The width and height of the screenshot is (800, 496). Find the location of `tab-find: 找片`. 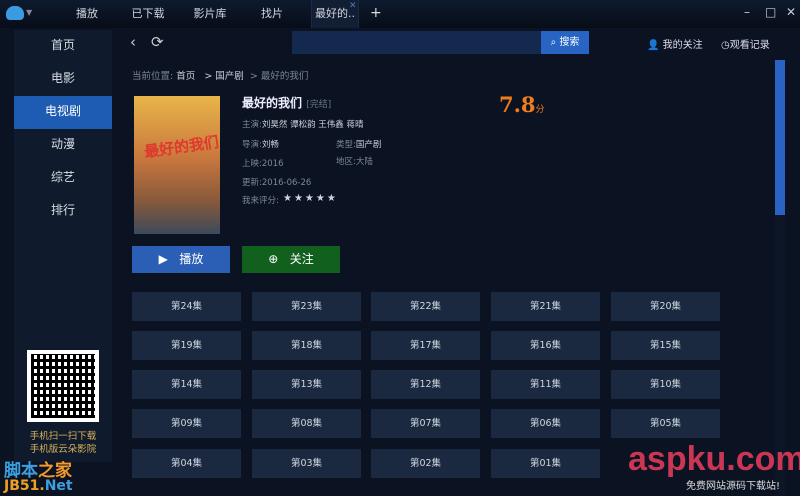

tab-find: 找片 is located at coordinates (272, 14).